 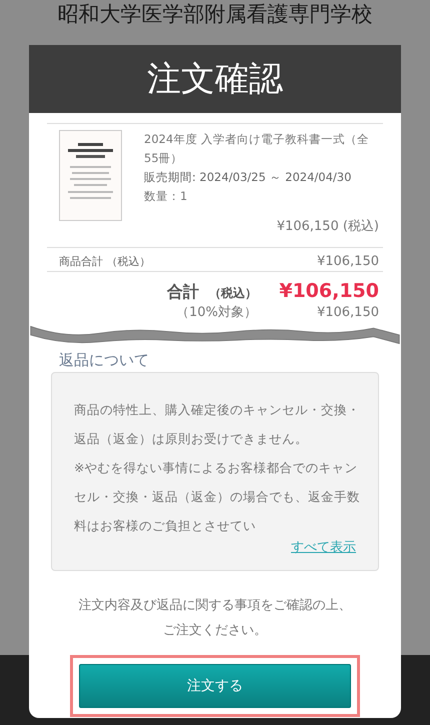 What do you see at coordinates (215, 618) in the screenshot?
I see `notice-text: 注文内容及び返品に関する事項をご確認の上、ご注文ください。` at bounding box center [215, 618].